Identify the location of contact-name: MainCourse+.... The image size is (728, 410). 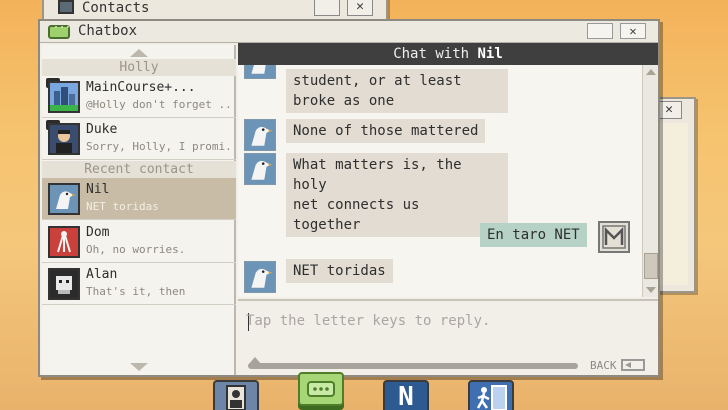
(141, 87).